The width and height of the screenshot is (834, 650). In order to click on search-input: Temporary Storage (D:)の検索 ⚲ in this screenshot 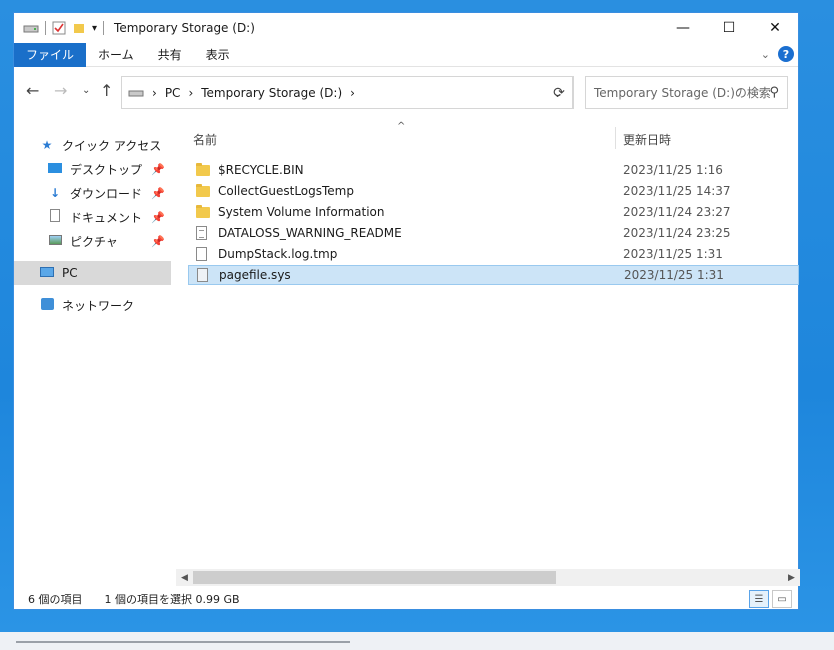, I will do `click(686, 92)`.